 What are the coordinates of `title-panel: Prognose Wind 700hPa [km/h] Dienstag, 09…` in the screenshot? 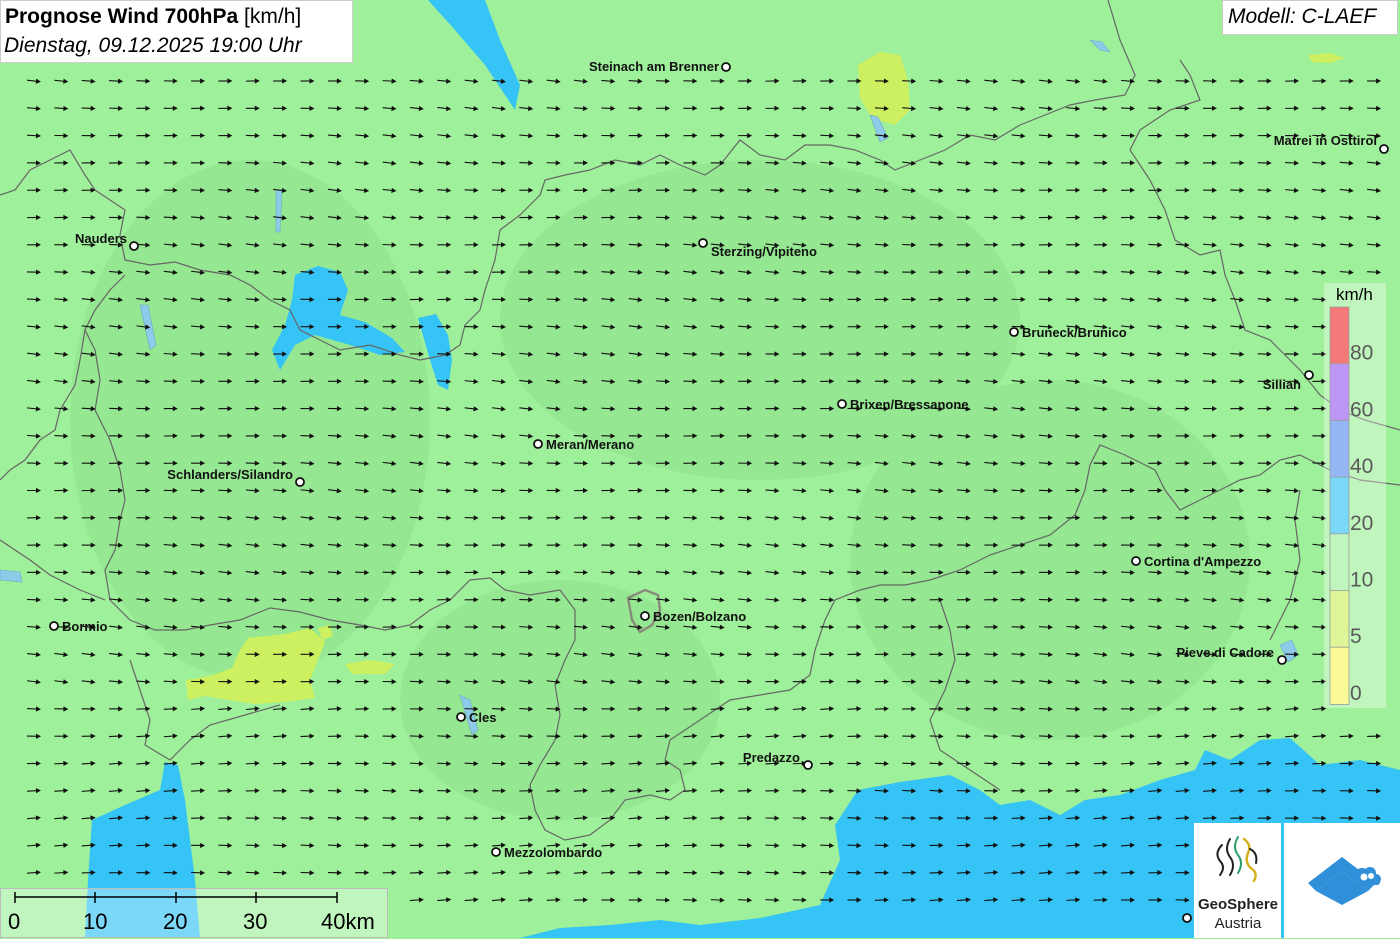 It's located at (176, 31).